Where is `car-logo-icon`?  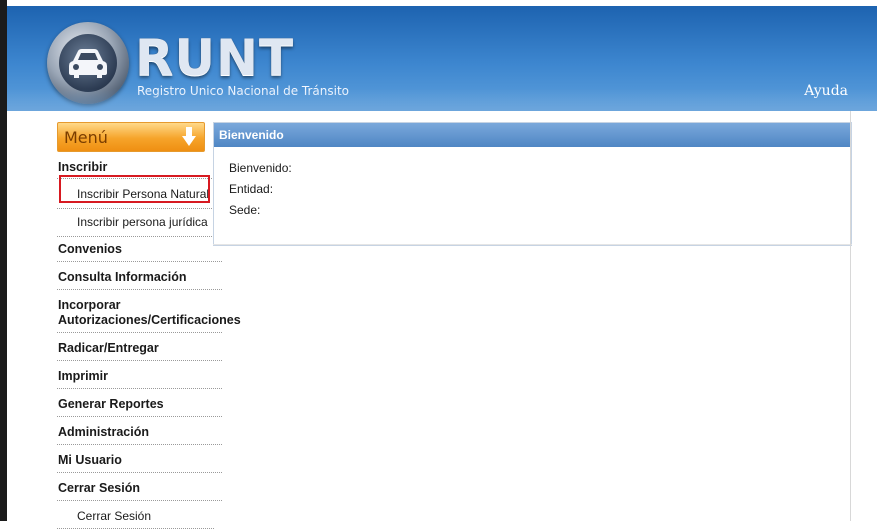
car-logo-icon is located at coordinates (88, 63).